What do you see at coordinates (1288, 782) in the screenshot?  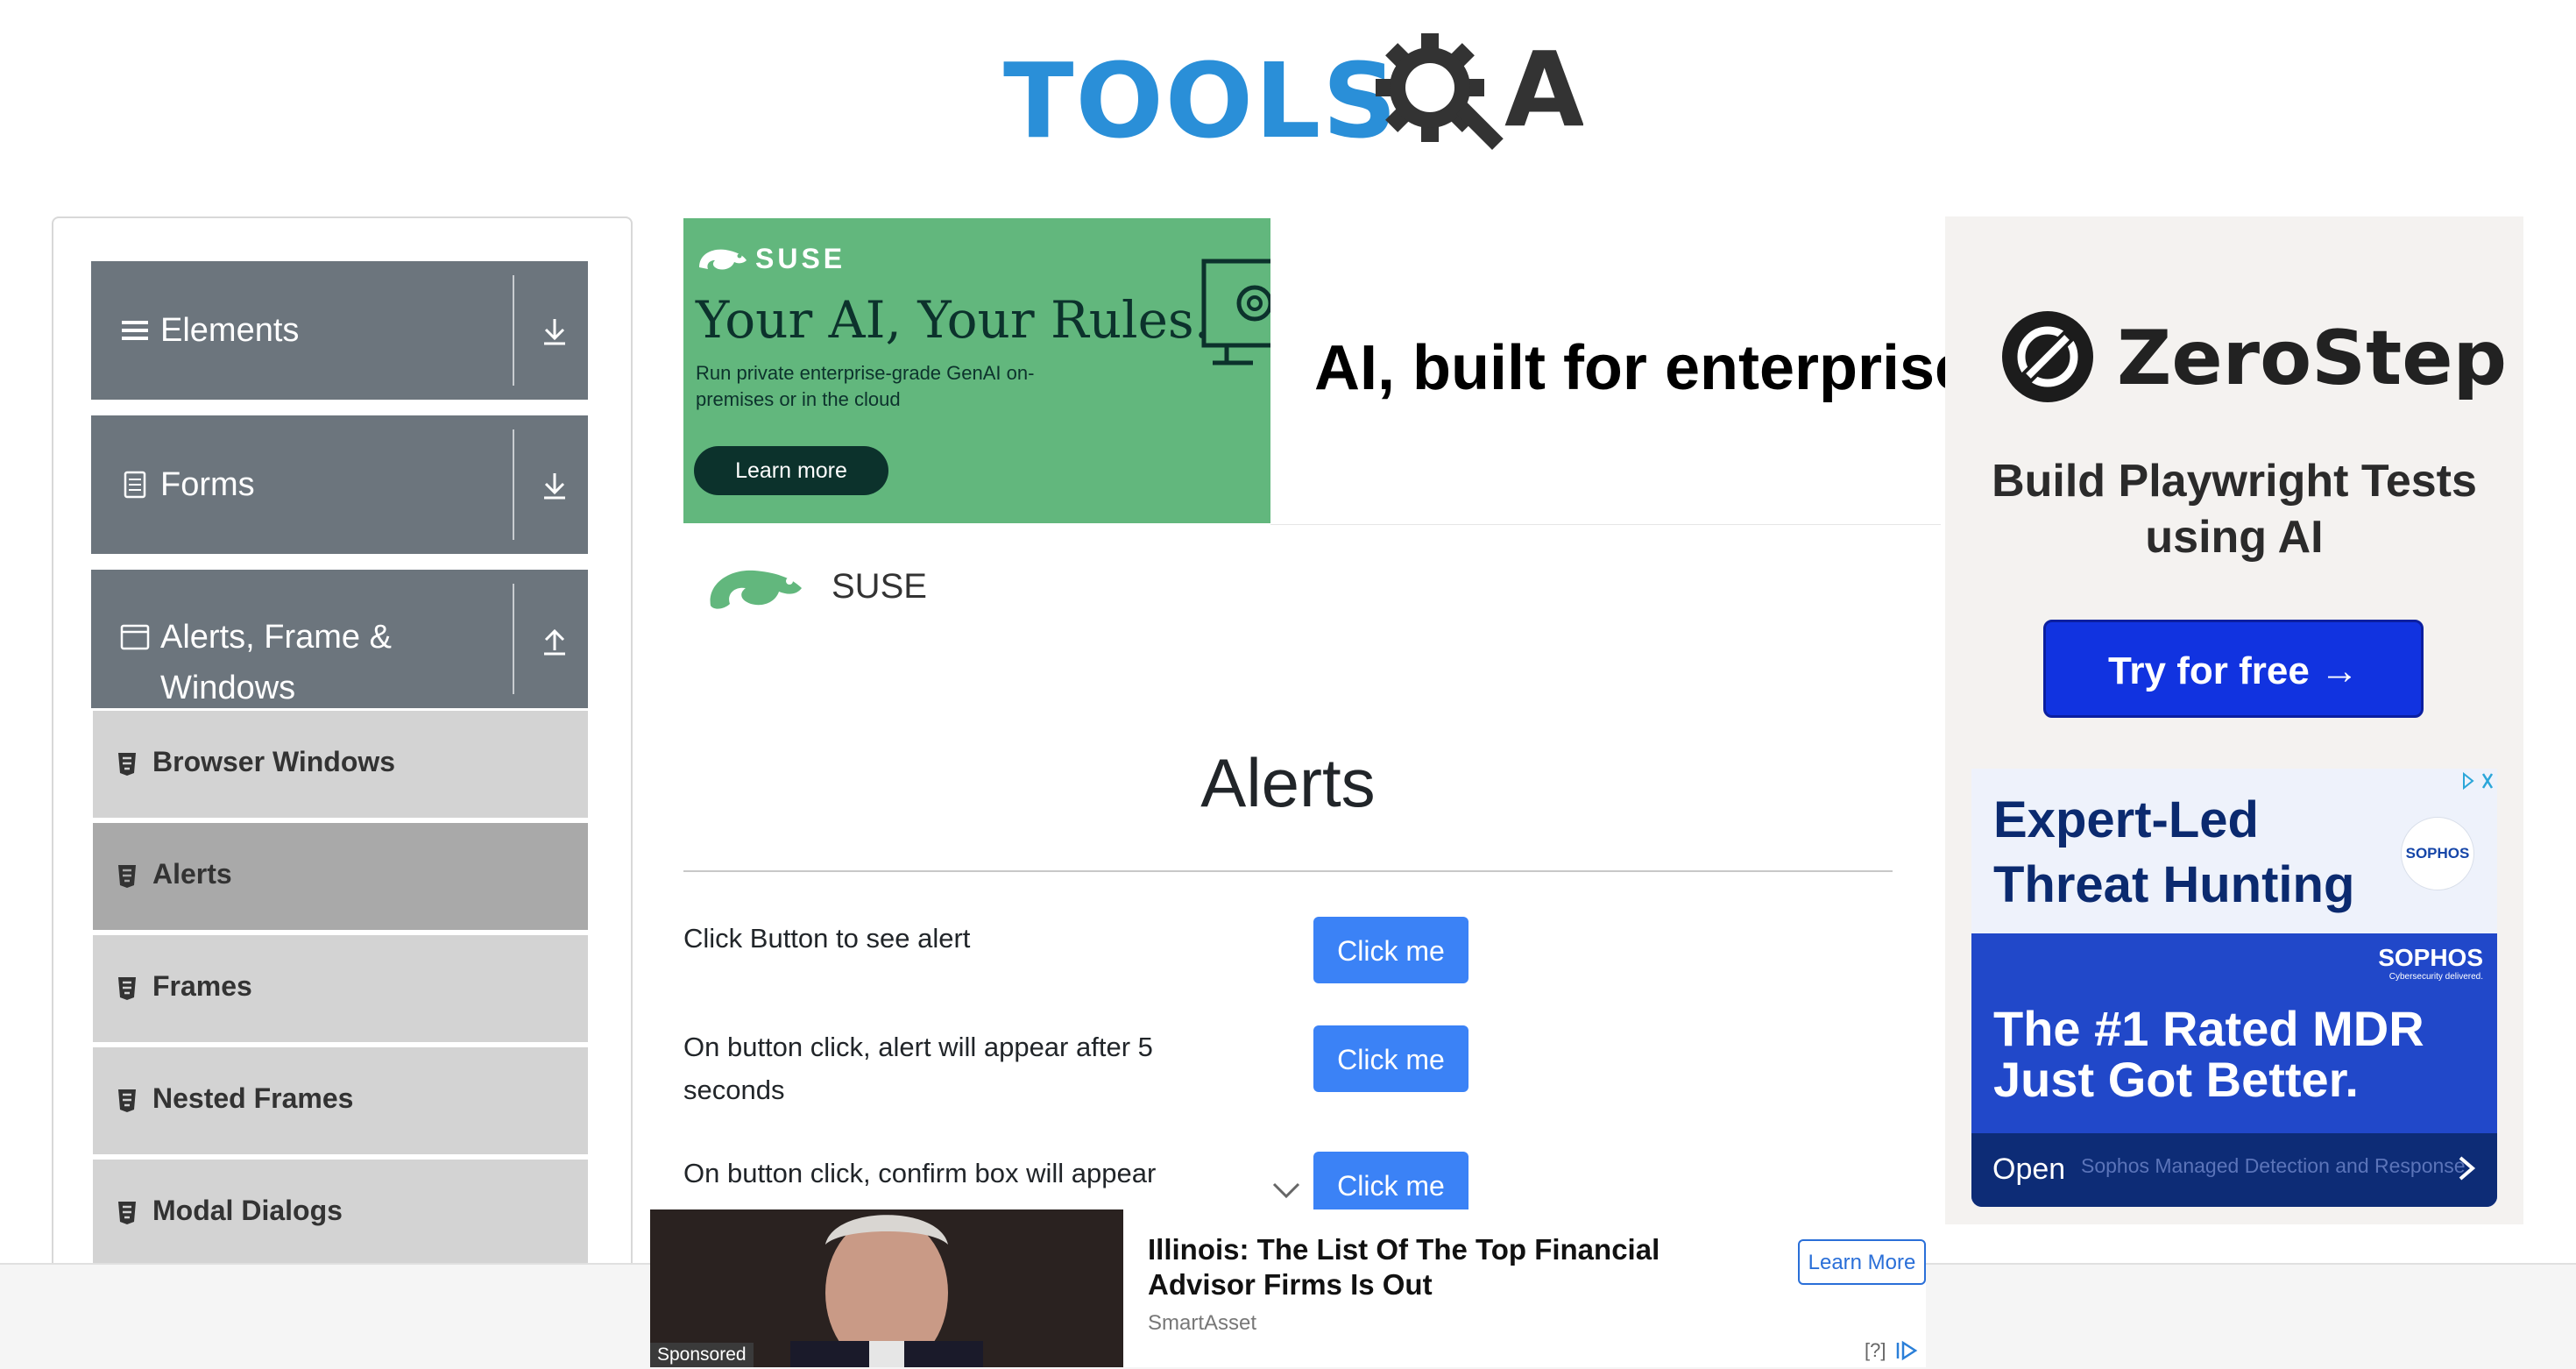 I see `page-title: Alerts` at bounding box center [1288, 782].